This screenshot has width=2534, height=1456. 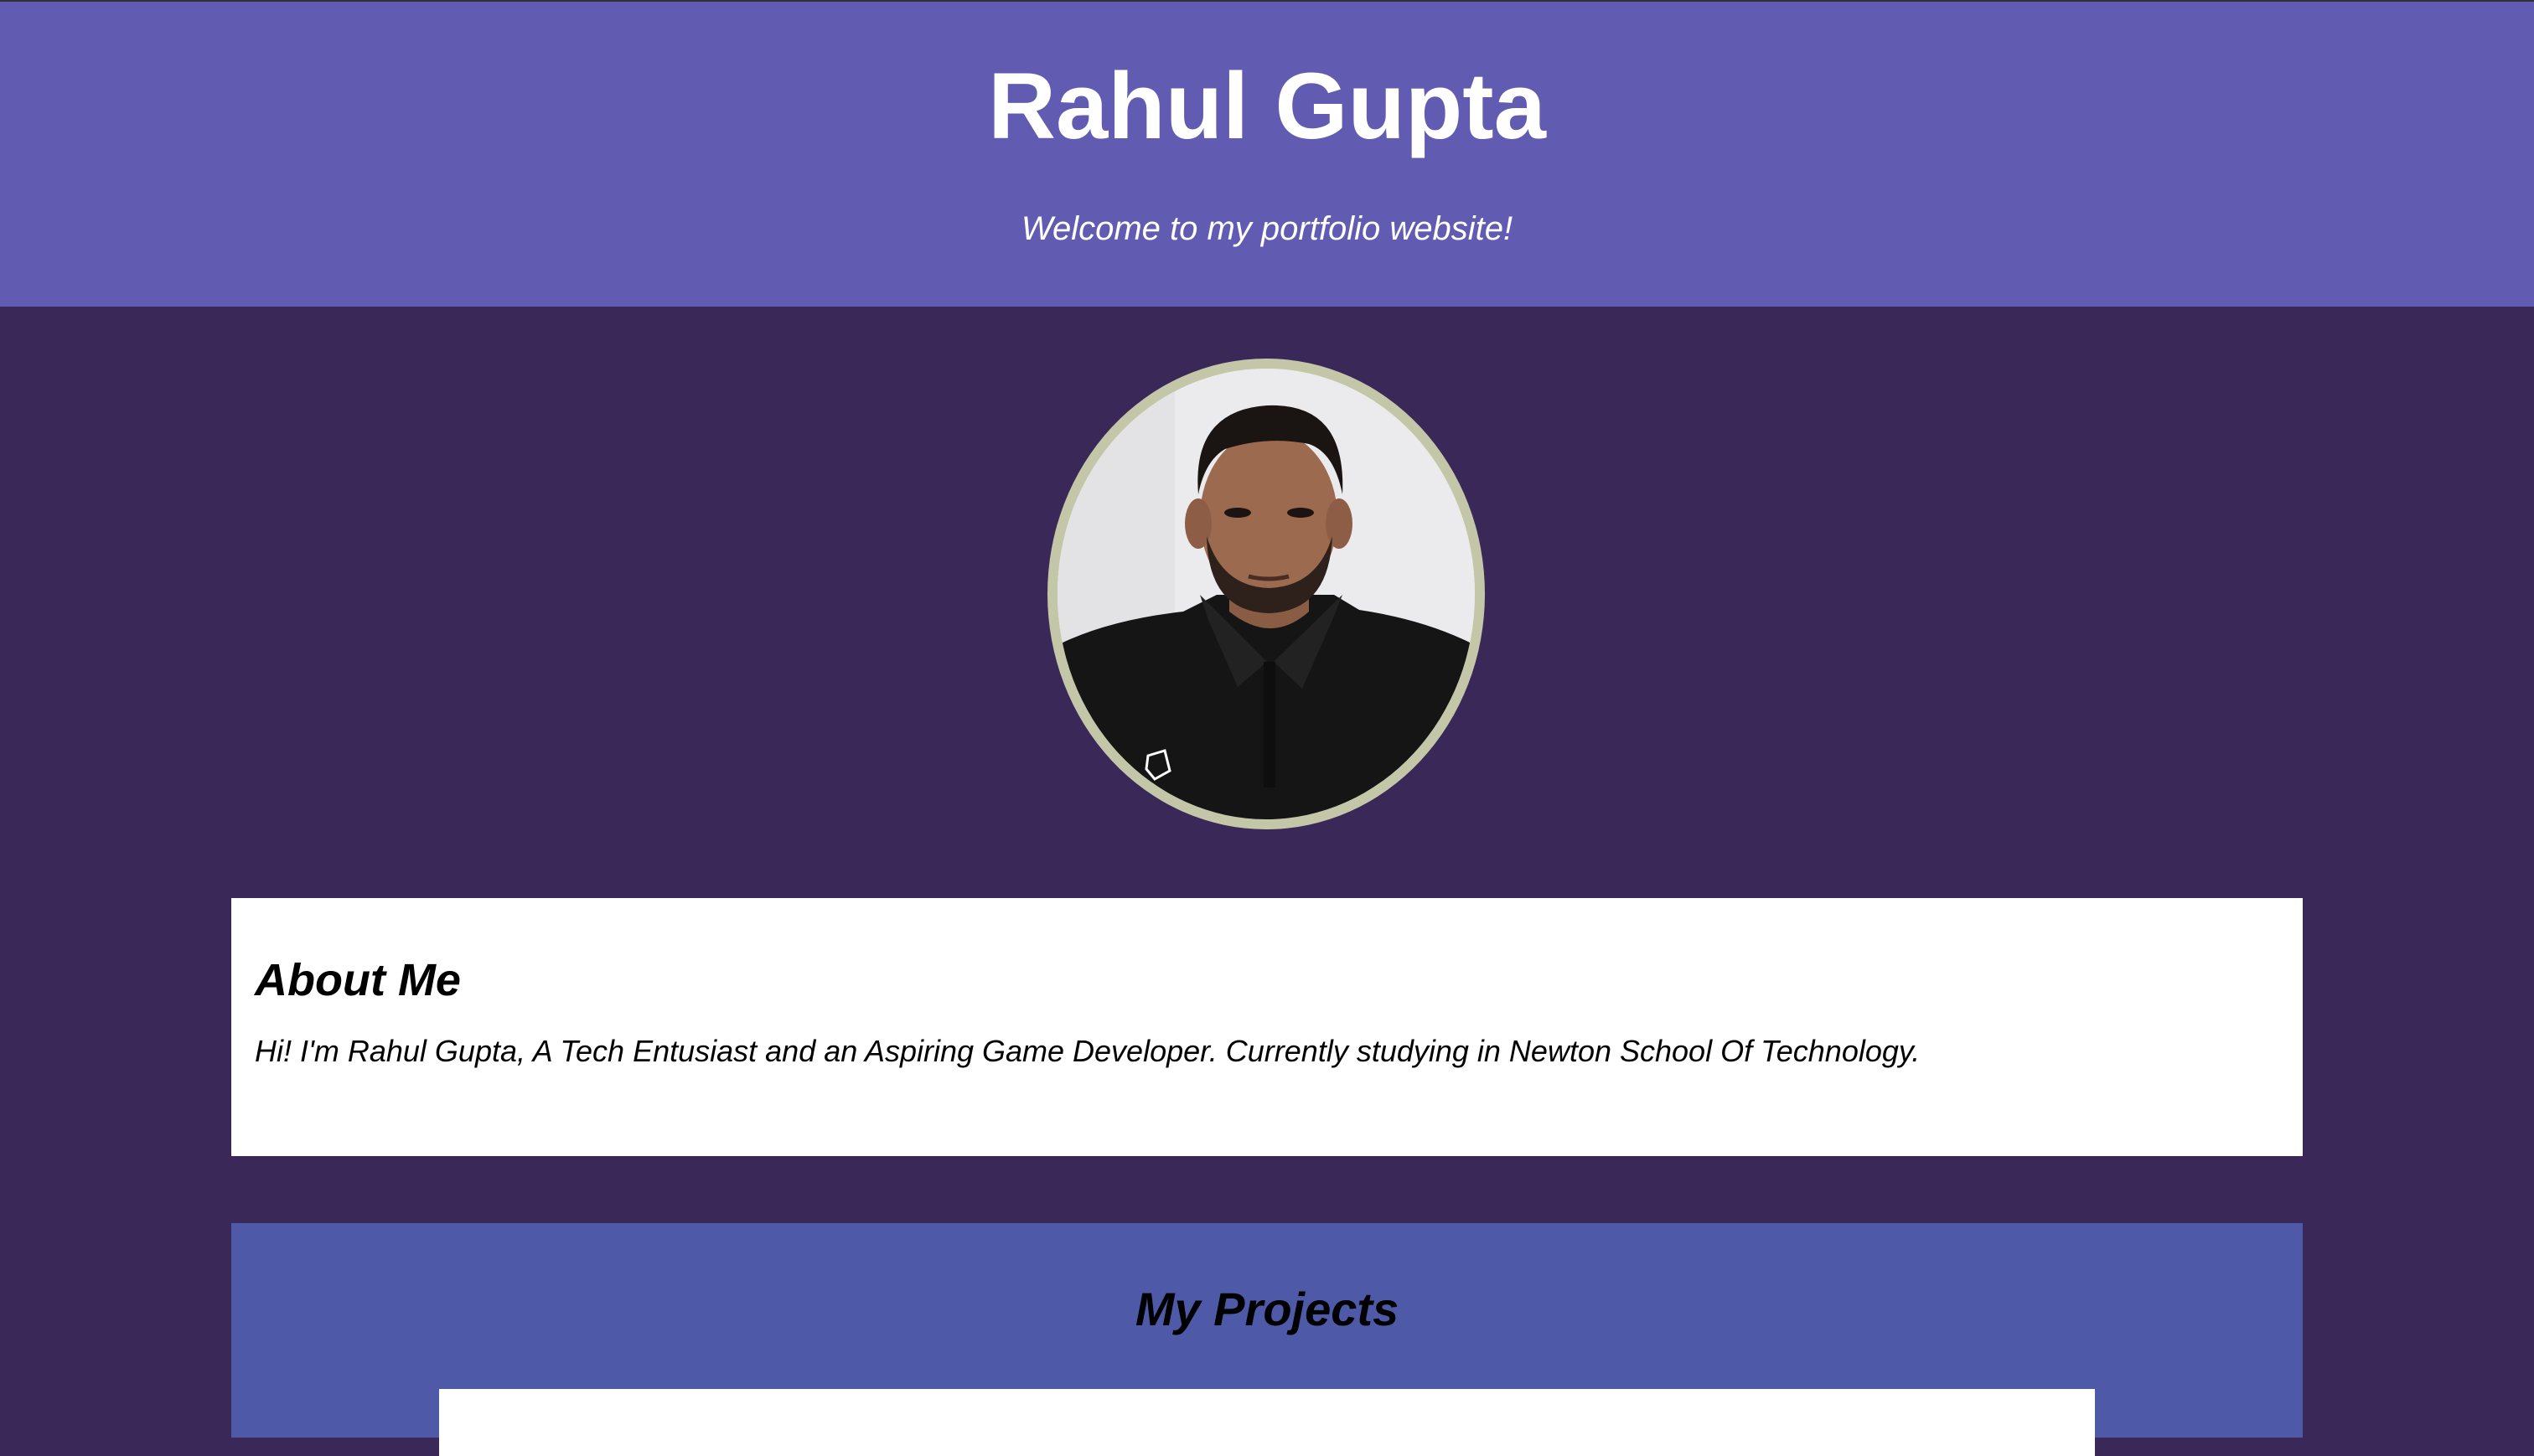 I want to click on projects-heading: My Projects, so click(x=1267, y=1309).